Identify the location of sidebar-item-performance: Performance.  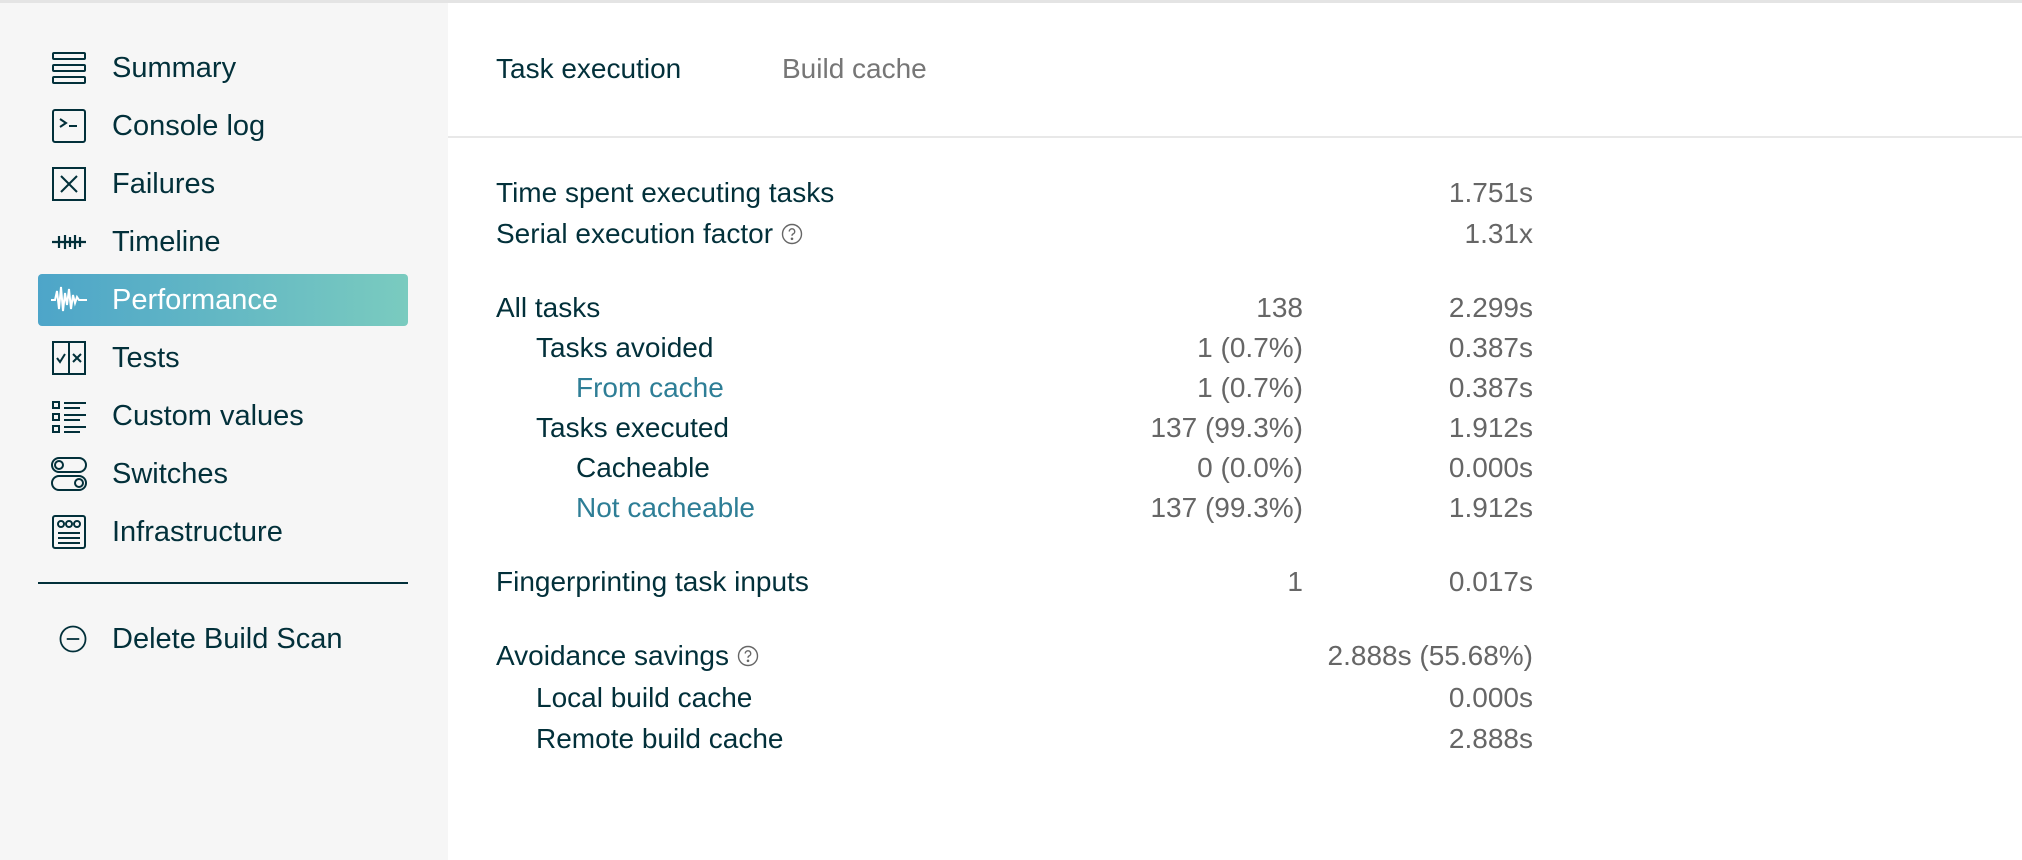
(223, 300).